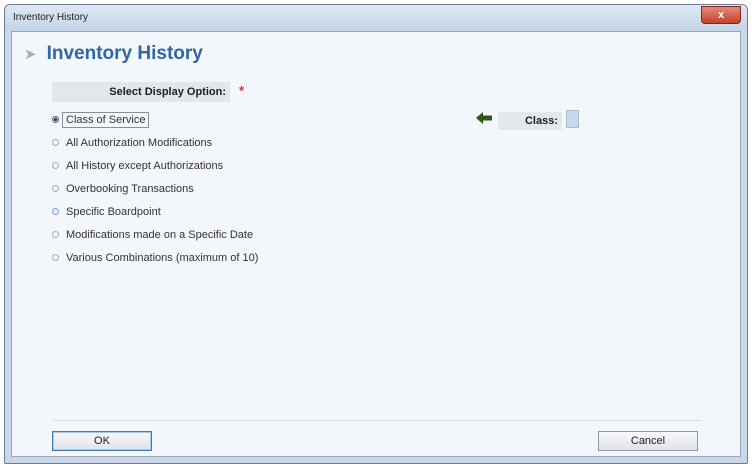 This screenshot has height=466, width=752. What do you see at coordinates (242, 90) in the screenshot?
I see `required-marker: *` at bounding box center [242, 90].